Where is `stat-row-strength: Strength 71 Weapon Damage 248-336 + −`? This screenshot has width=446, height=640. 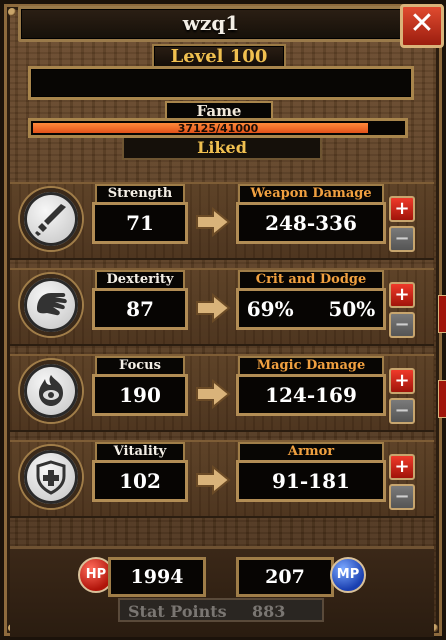
stat-row-strength: Strength 71 Weapon Damage 248-336 + − is located at coordinates (223, 216).